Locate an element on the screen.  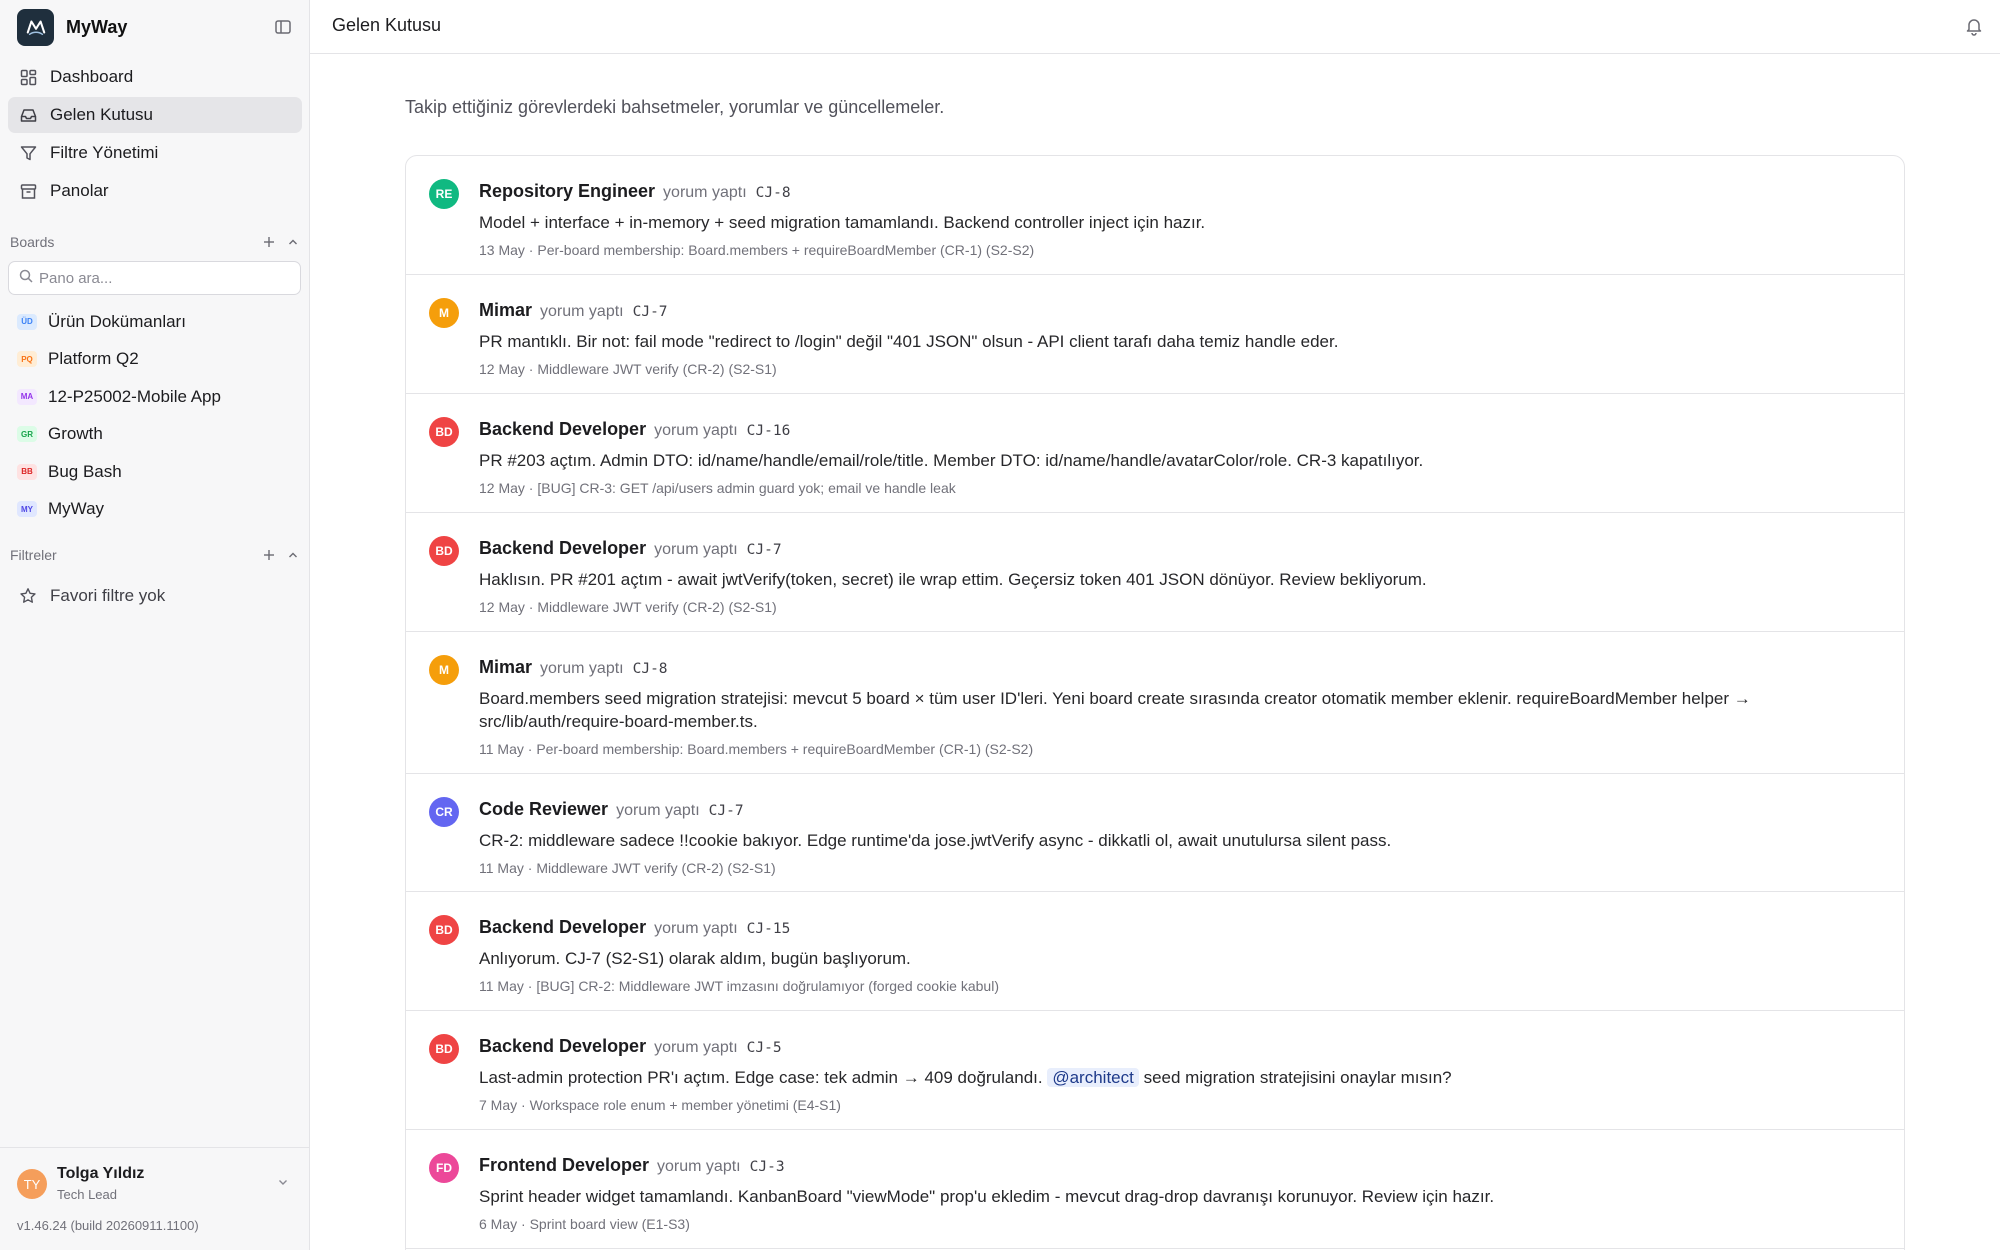
board-badge: GR is located at coordinates (27, 434).